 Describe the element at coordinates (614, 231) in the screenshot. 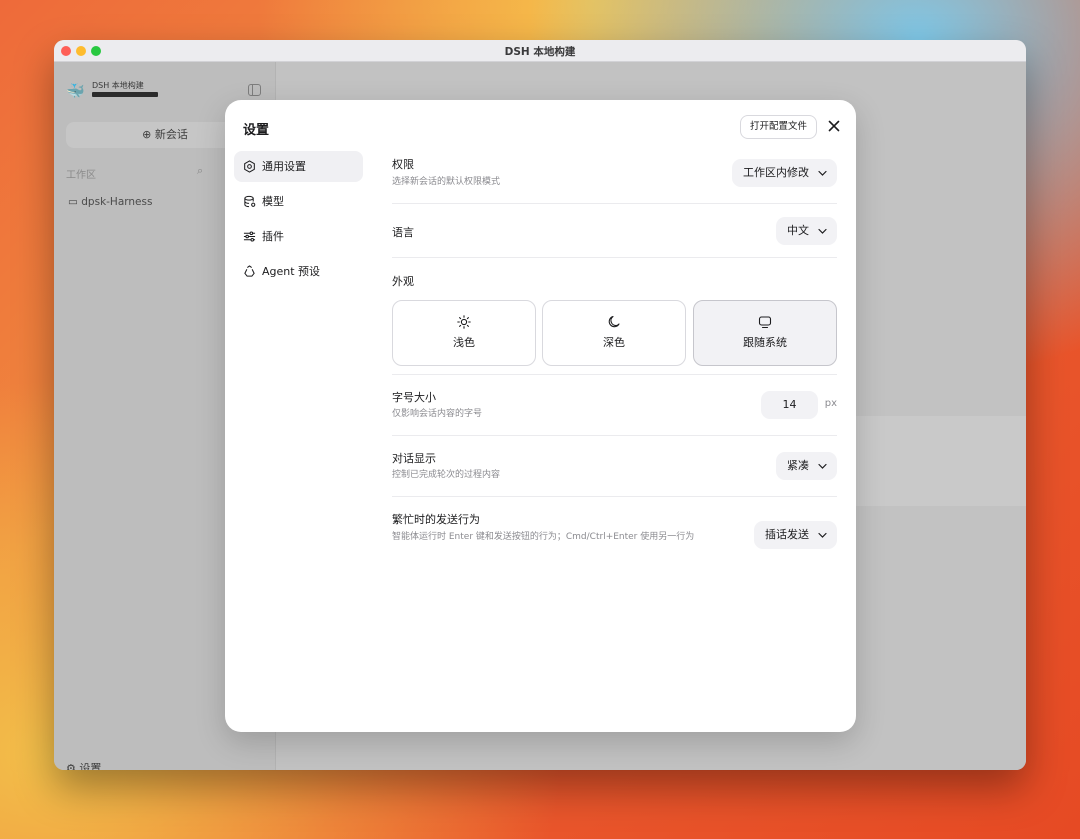

I see `language-row: 语言 中文` at that location.